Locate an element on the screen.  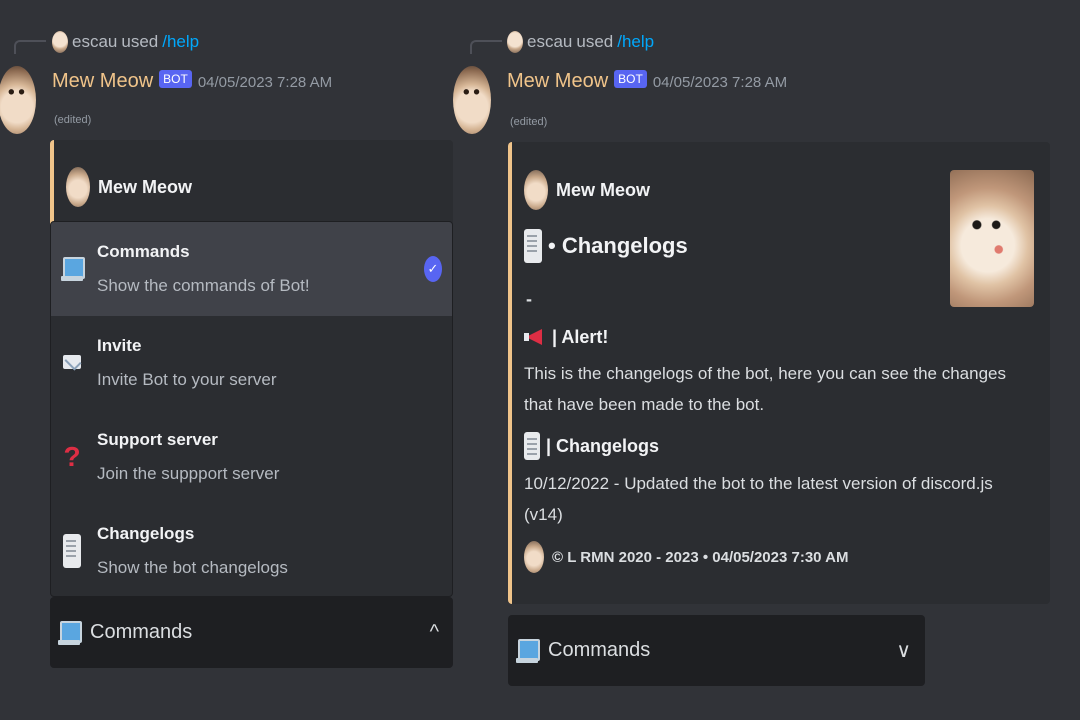
embed-title-text: • Changelogs is located at coordinates (618, 245).